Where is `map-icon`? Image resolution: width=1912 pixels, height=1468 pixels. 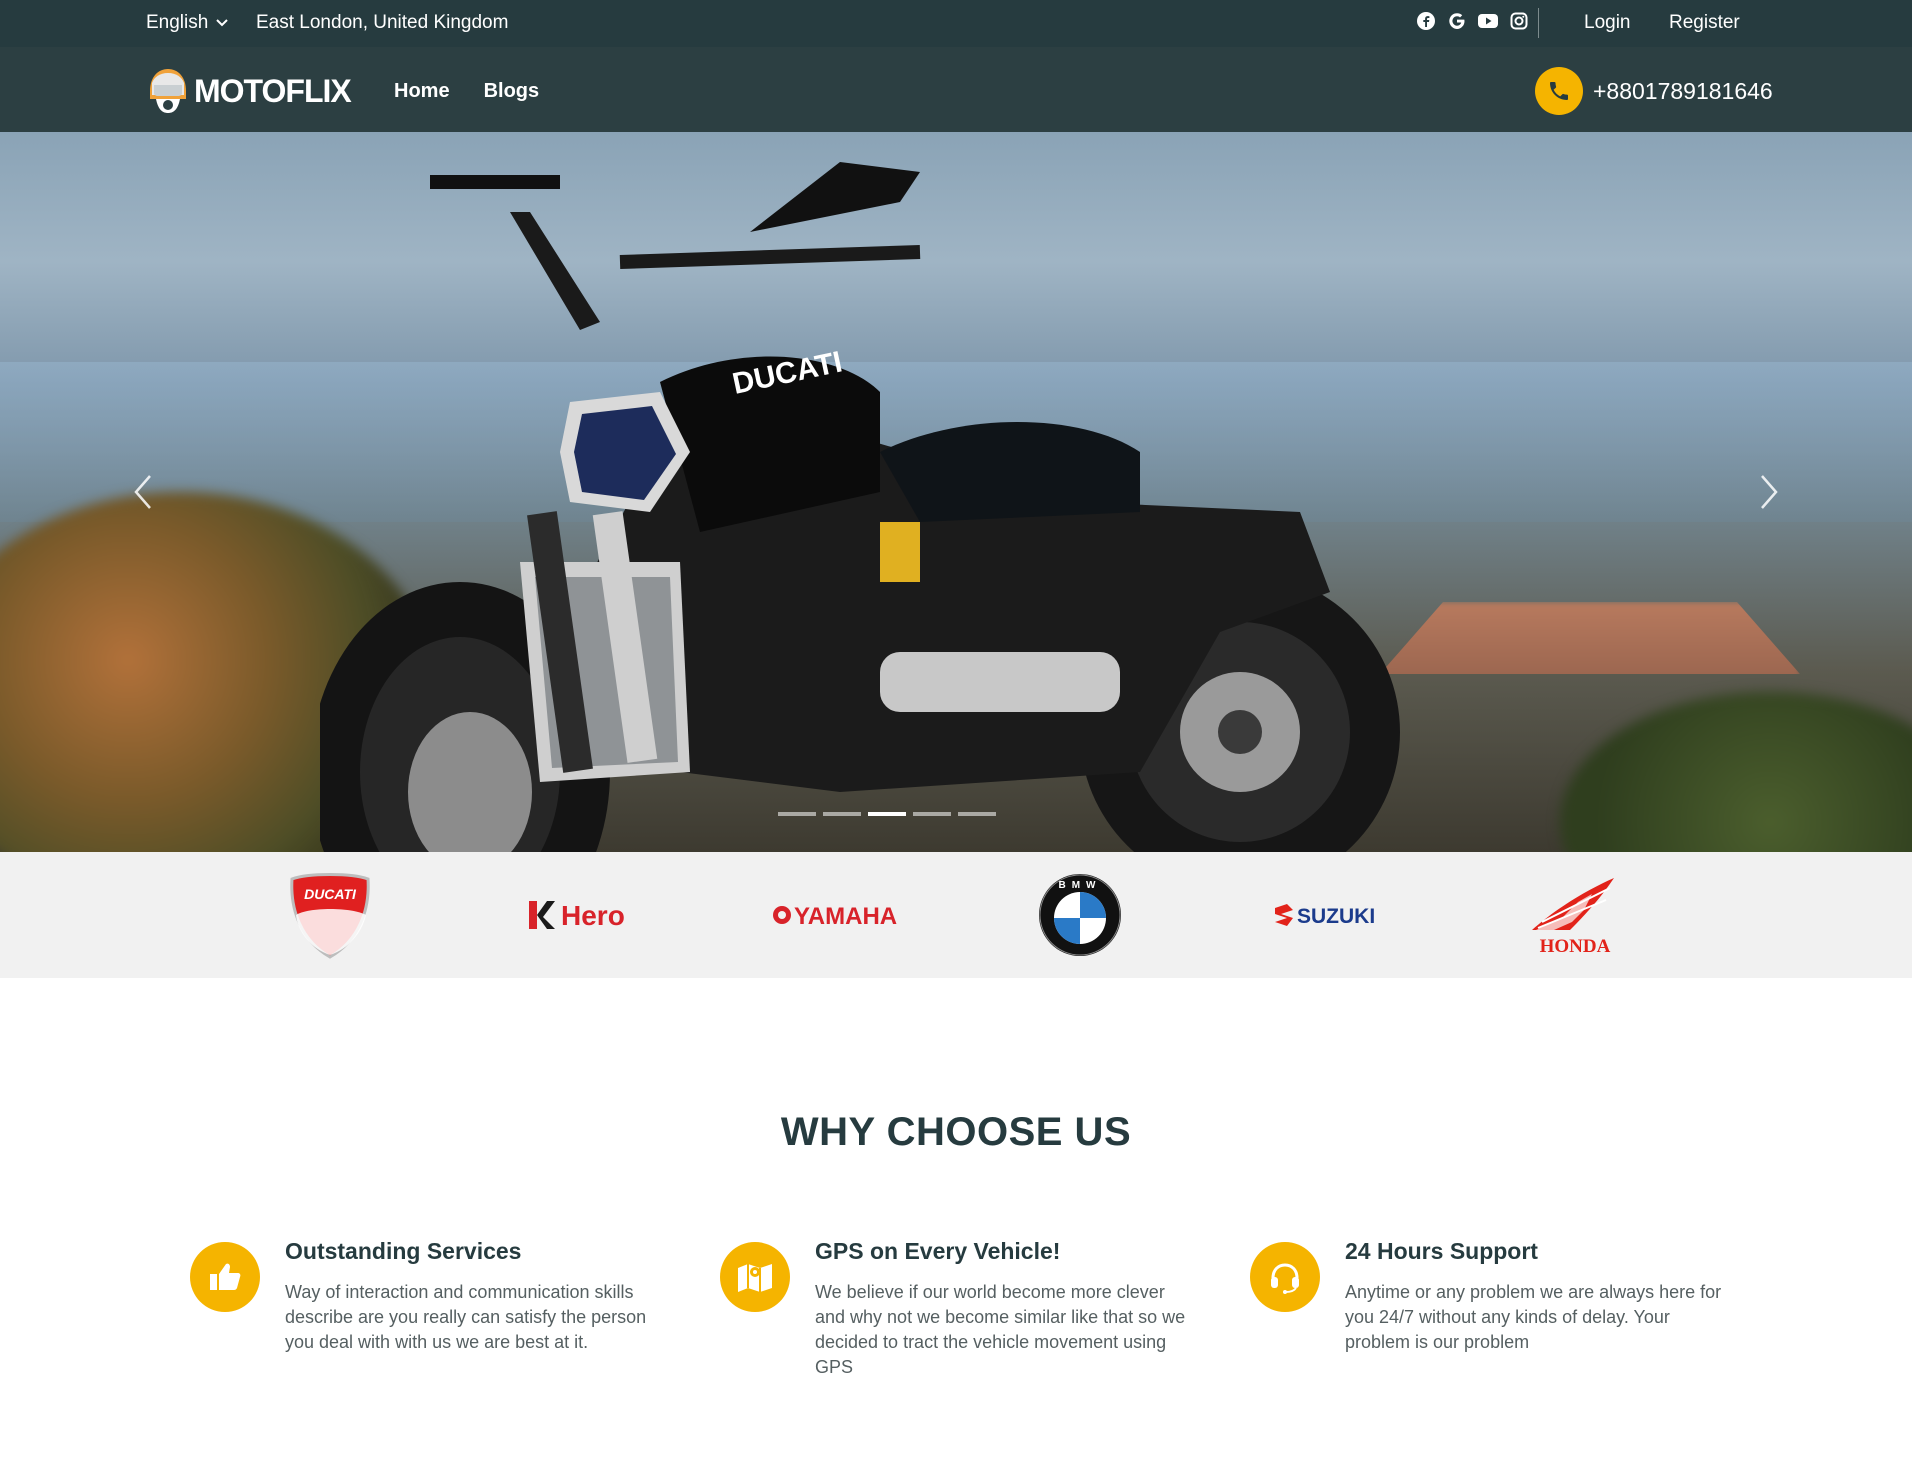
map-icon is located at coordinates (755, 1277).